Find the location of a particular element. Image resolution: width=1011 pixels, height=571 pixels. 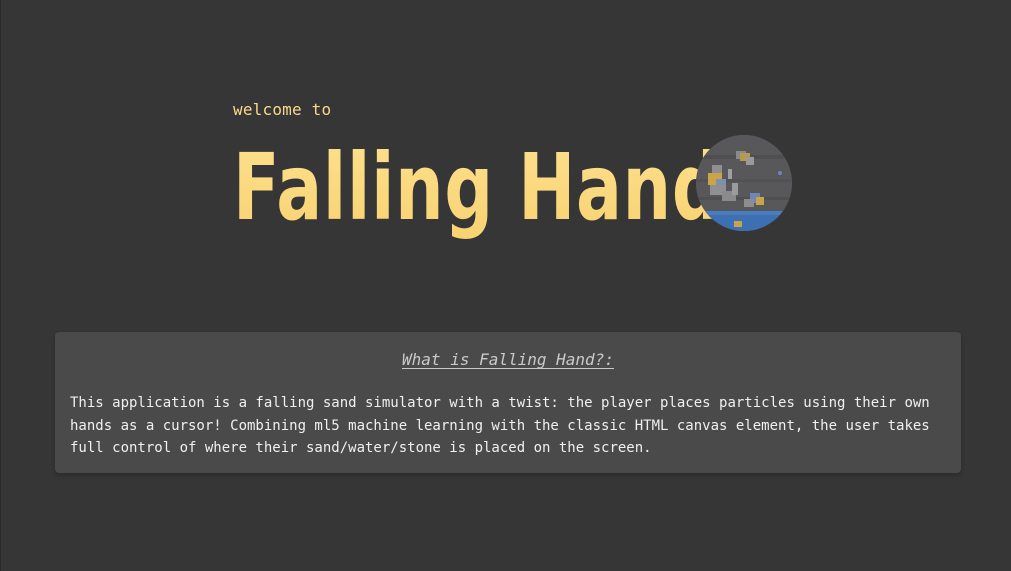

welcome-text: welcome to is located at coordinates (282, 109).